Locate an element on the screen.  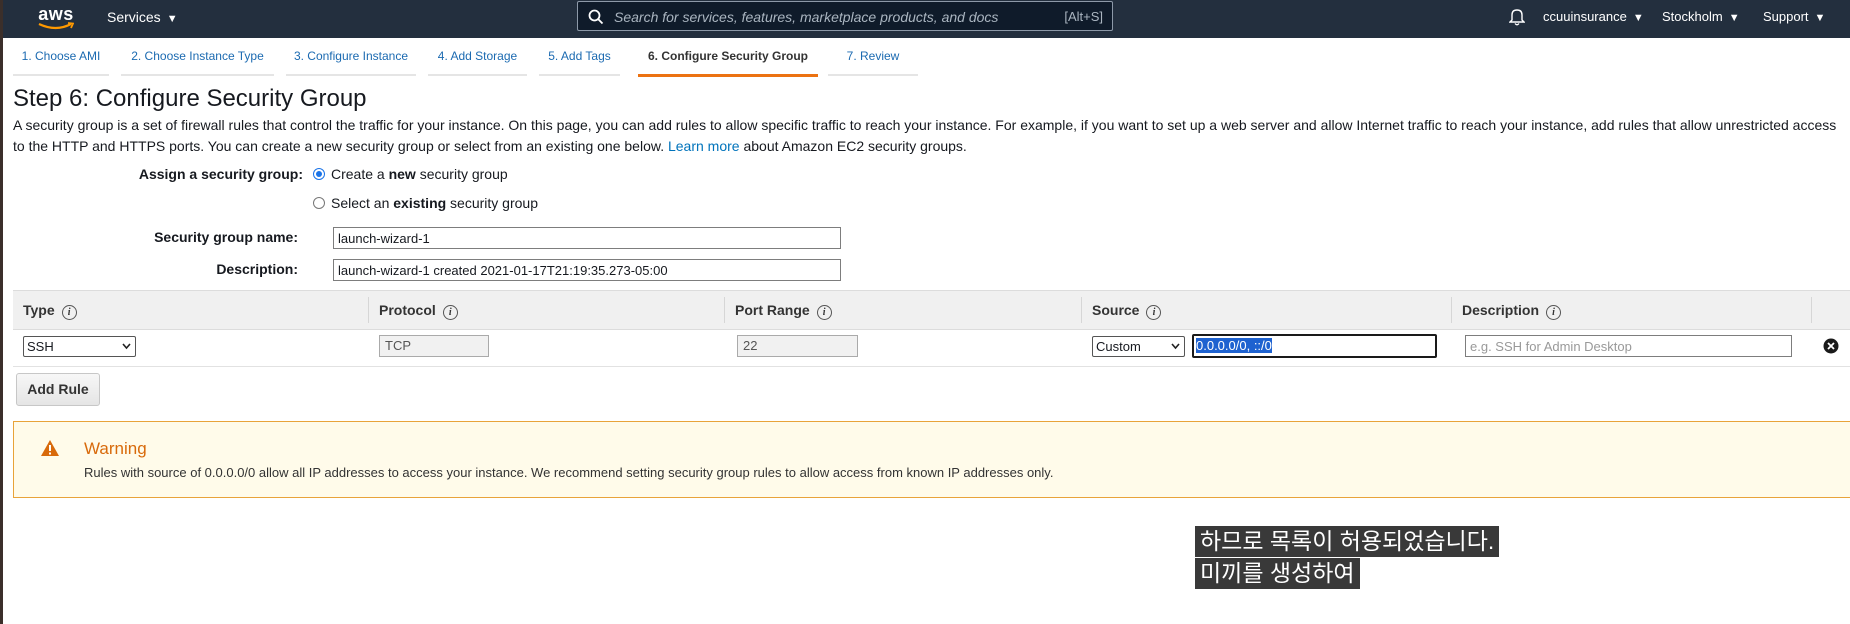
radio-existing-bold: existing is located at coordinates (420, 203).